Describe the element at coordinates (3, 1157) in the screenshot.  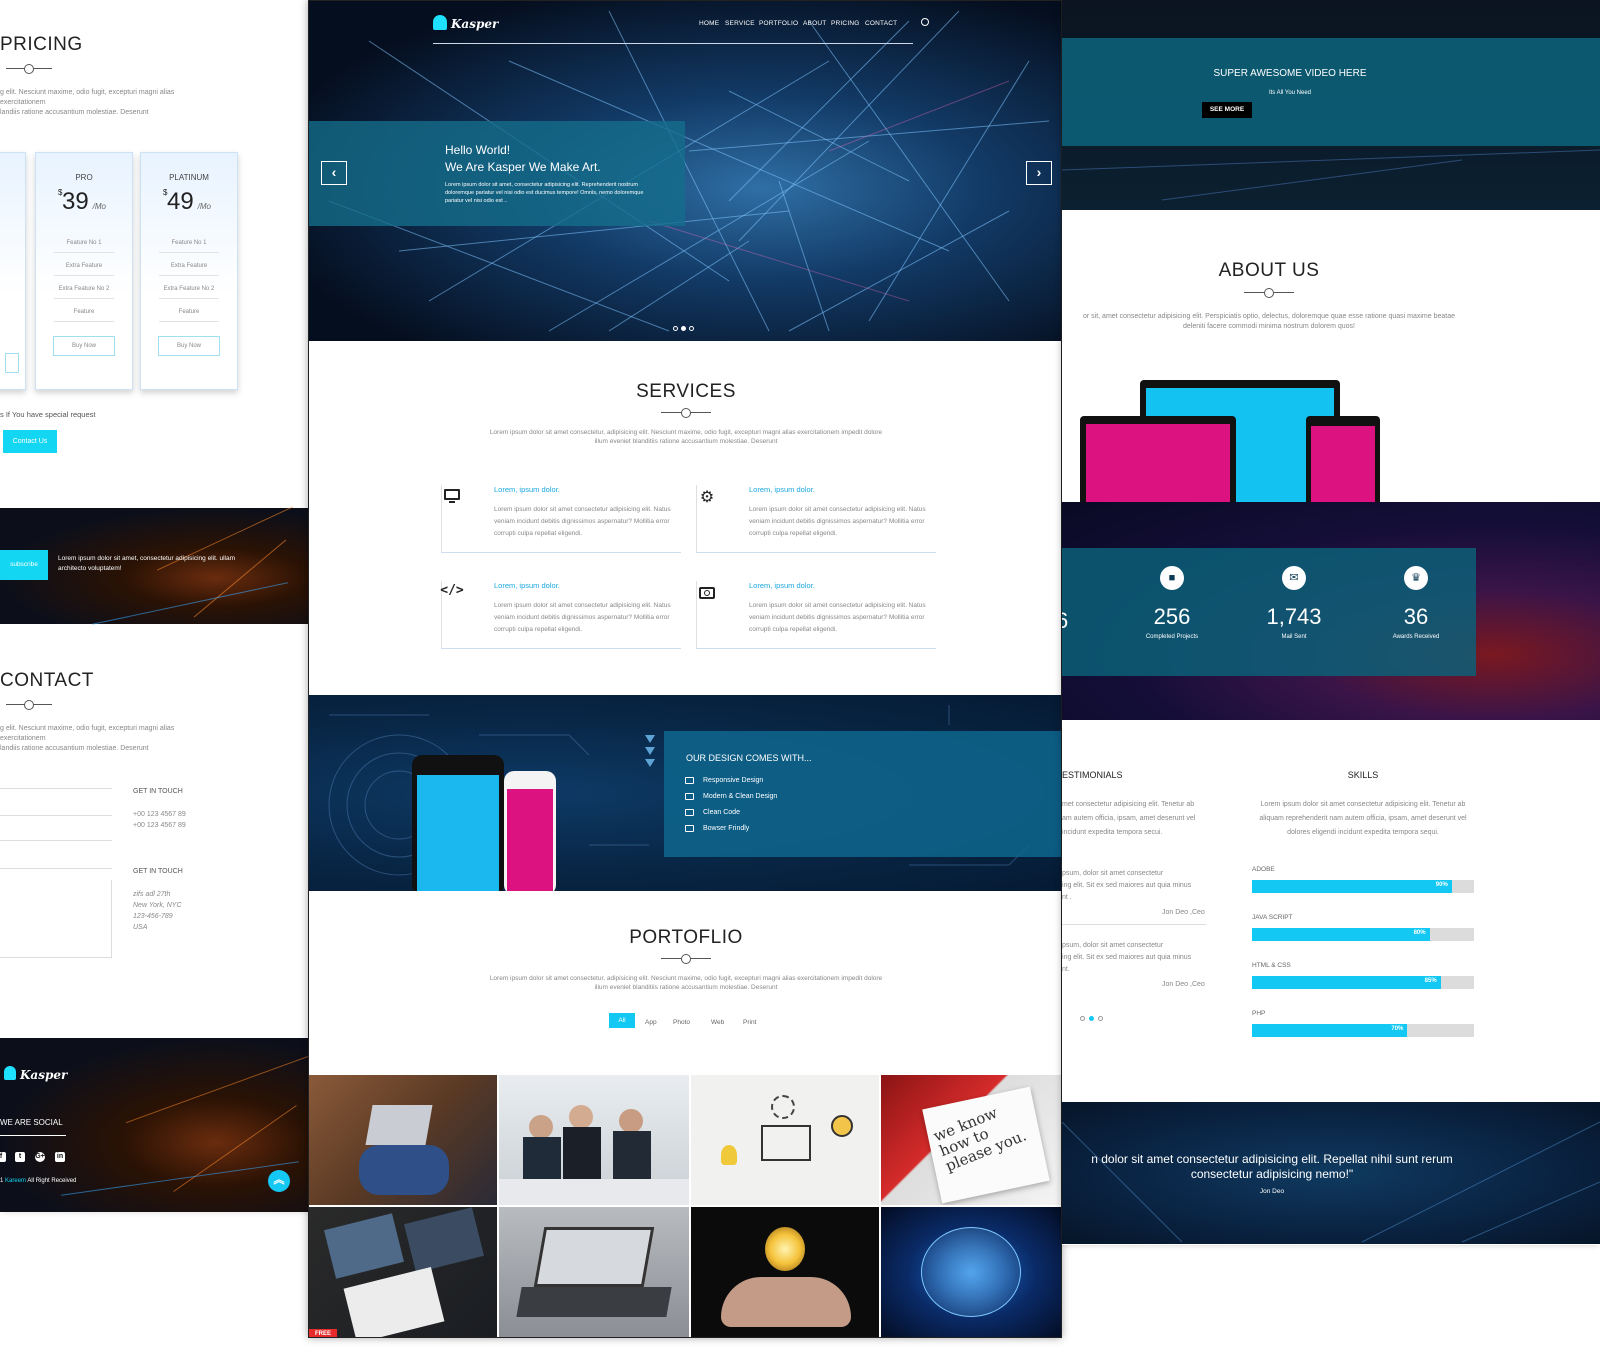
I see `facebook-icon: f` at that location.